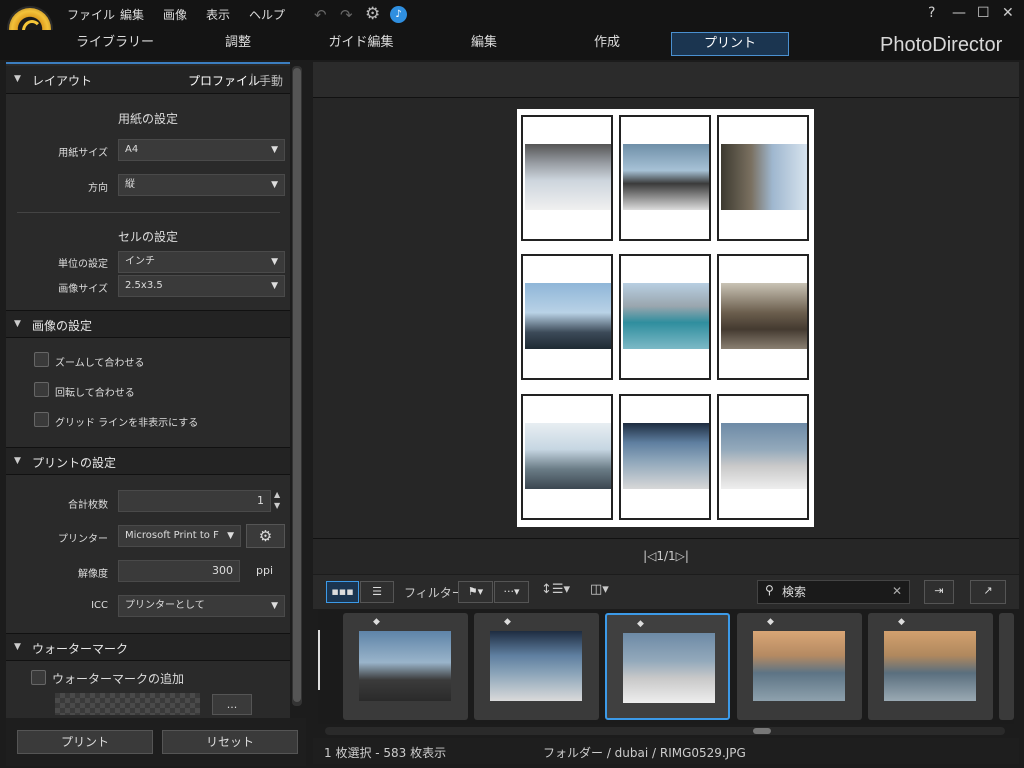  I want to click on title-bar, so click(512, 15).